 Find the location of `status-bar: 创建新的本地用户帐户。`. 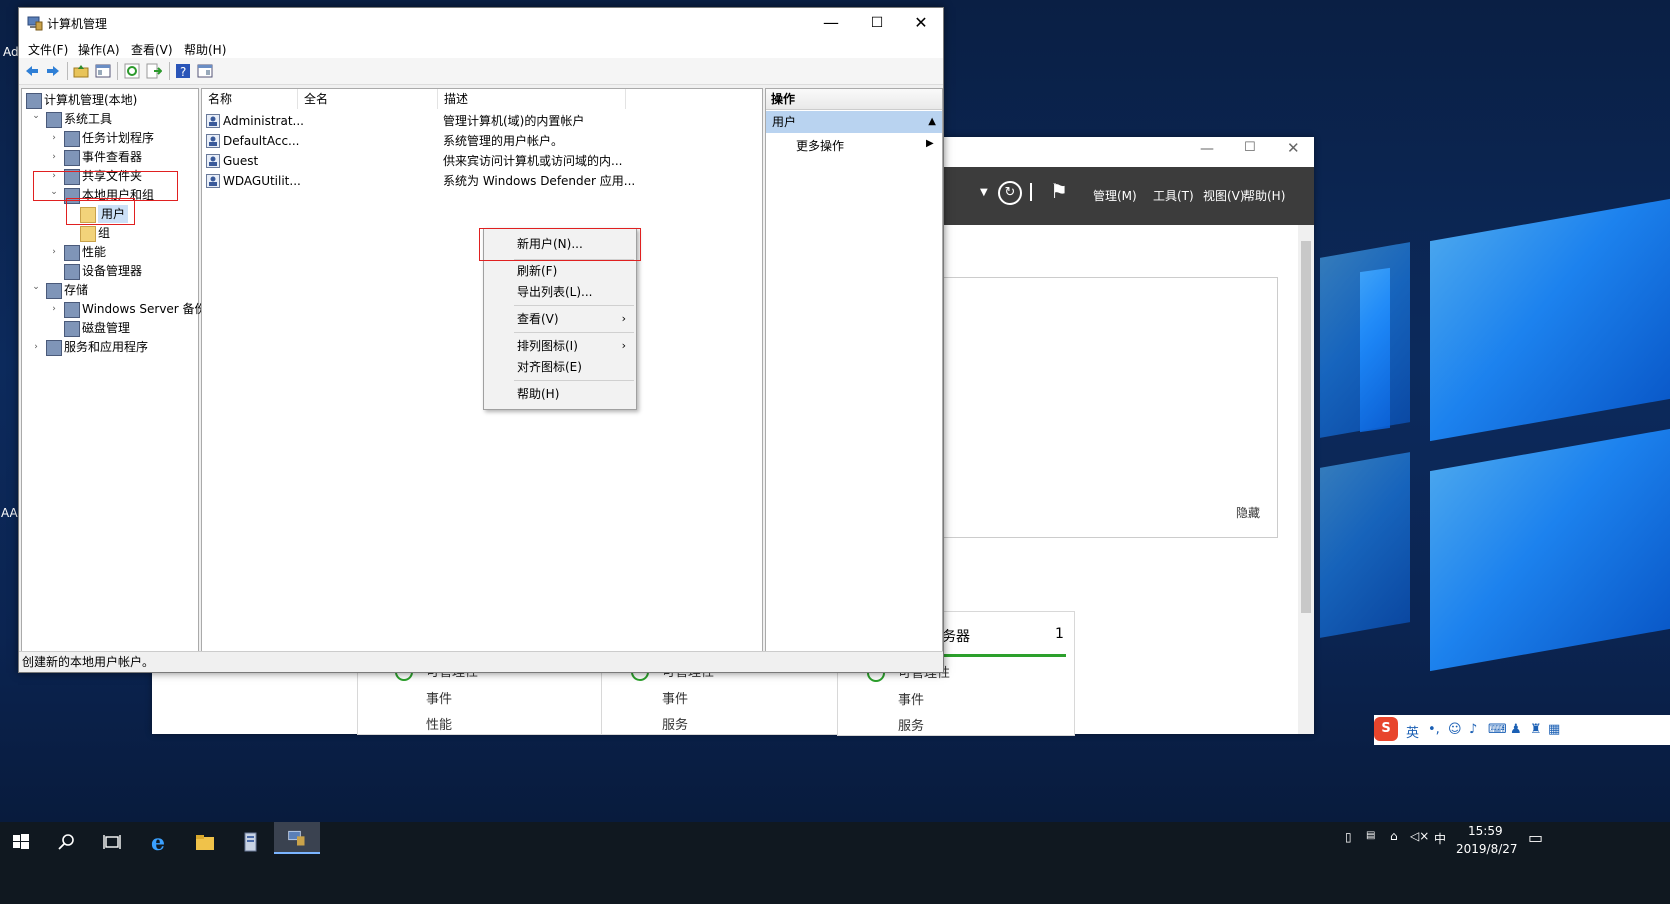

status-bar: 创建新的本地用户帐户。 is located at coordinates (481, 661).